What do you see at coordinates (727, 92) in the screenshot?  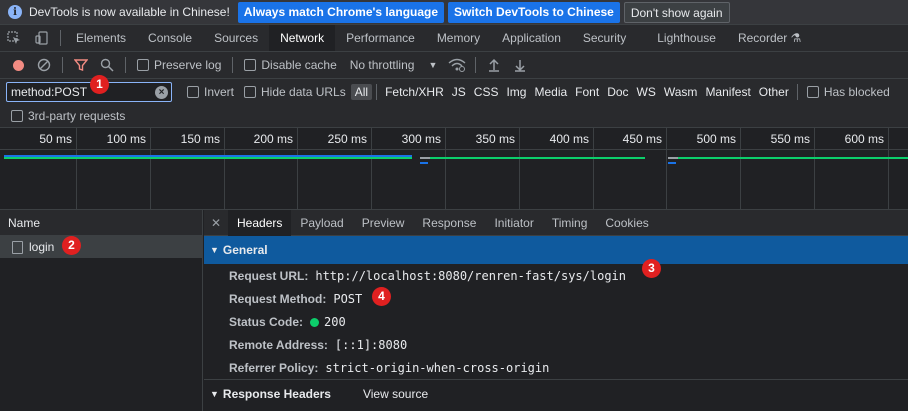 I see `type-filter-manifest: Manifest` at bounding box center [727, 92].